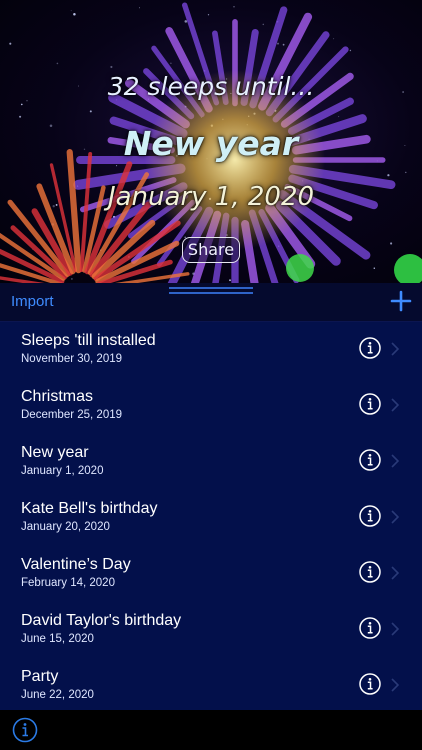 This screenshot has height=750, width=422. Describe the element at coordinates (211, 197) in the screenshot. I see `event-date: January 1, 2020` at that location.